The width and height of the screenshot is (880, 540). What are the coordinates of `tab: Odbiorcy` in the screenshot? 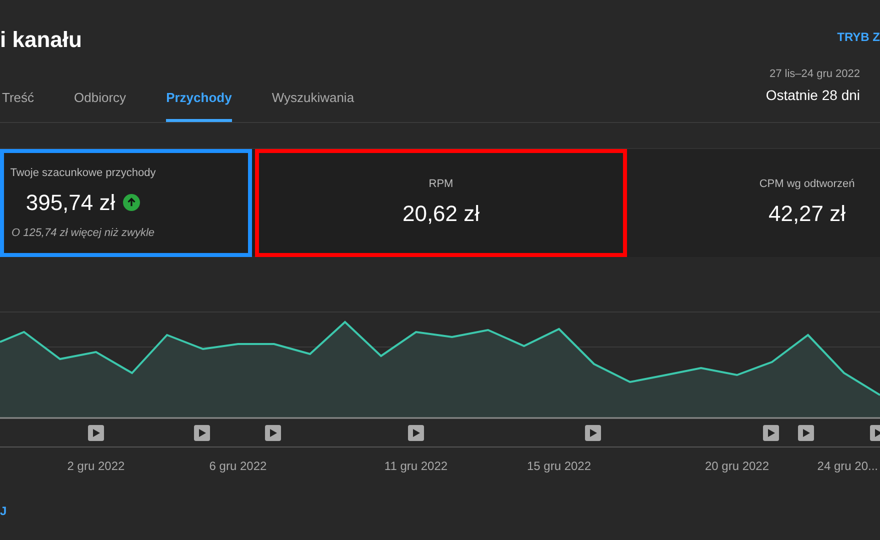 It's located at (100, 105).